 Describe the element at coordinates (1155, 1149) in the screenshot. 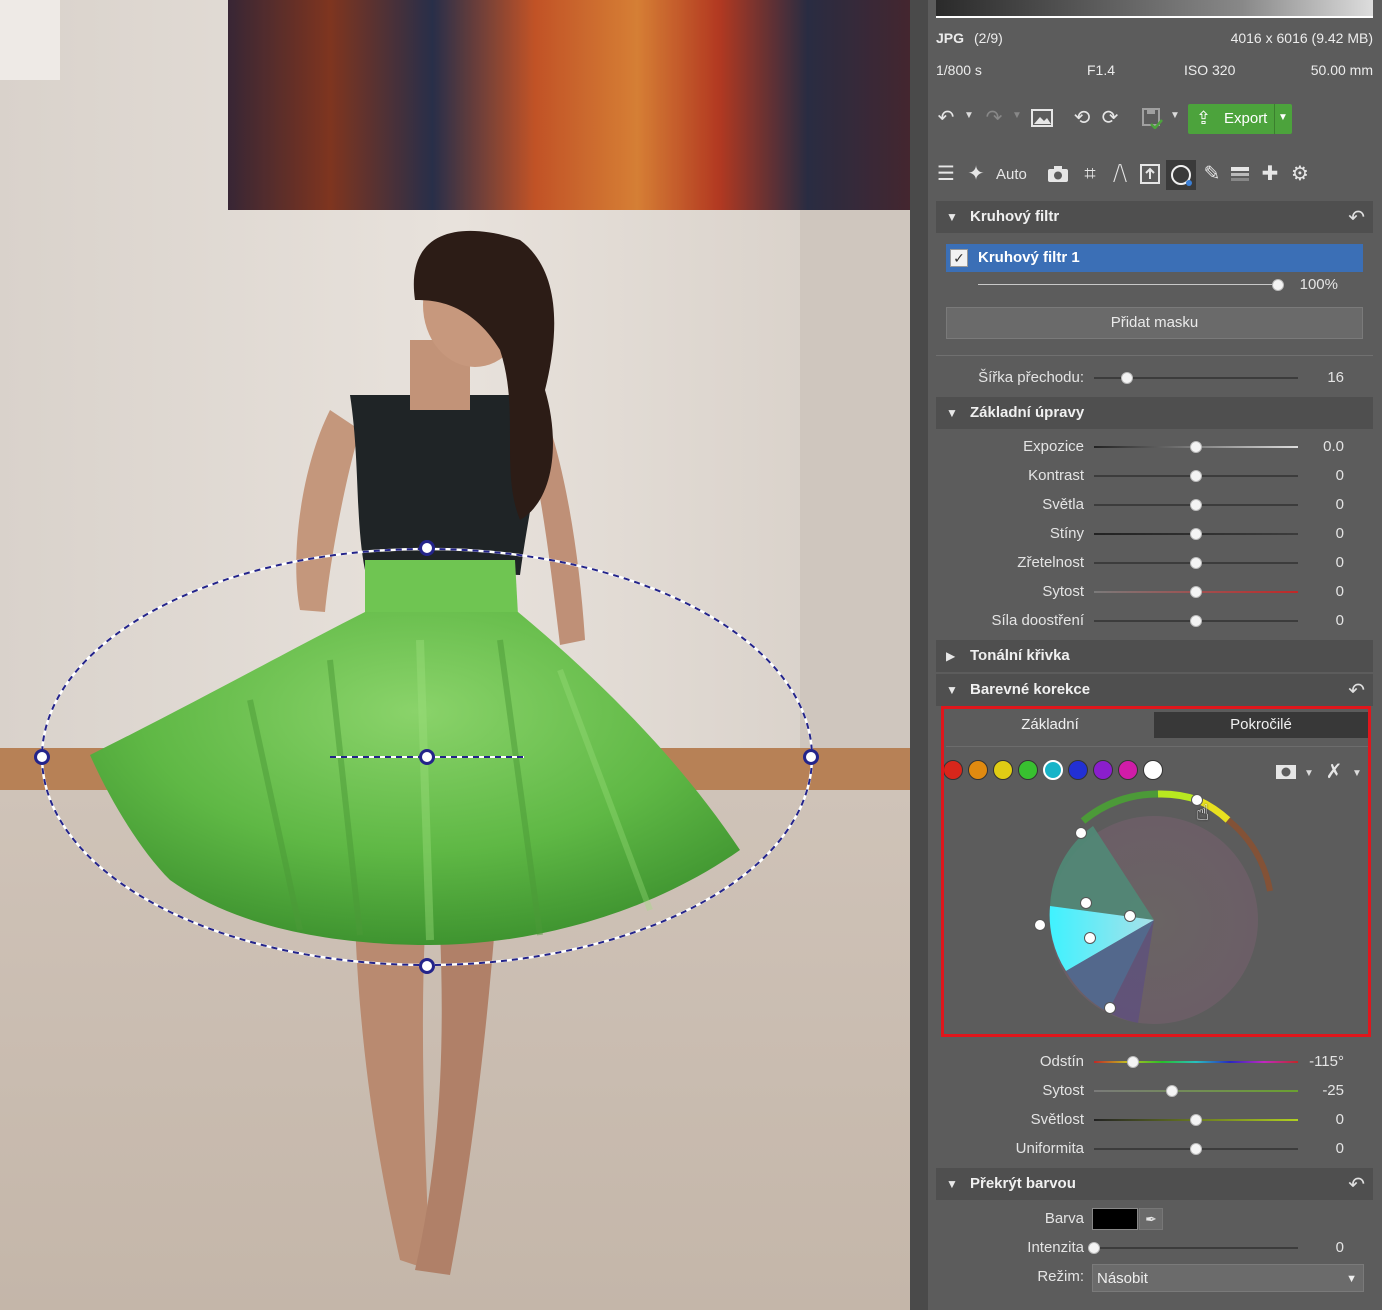

I see `slider-row: Uniformita 0` at that location.